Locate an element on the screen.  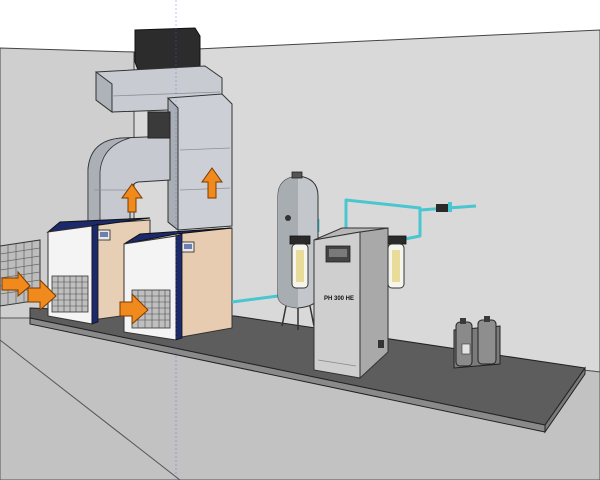
compressor-left-grille is located at coordinates (70, 294).